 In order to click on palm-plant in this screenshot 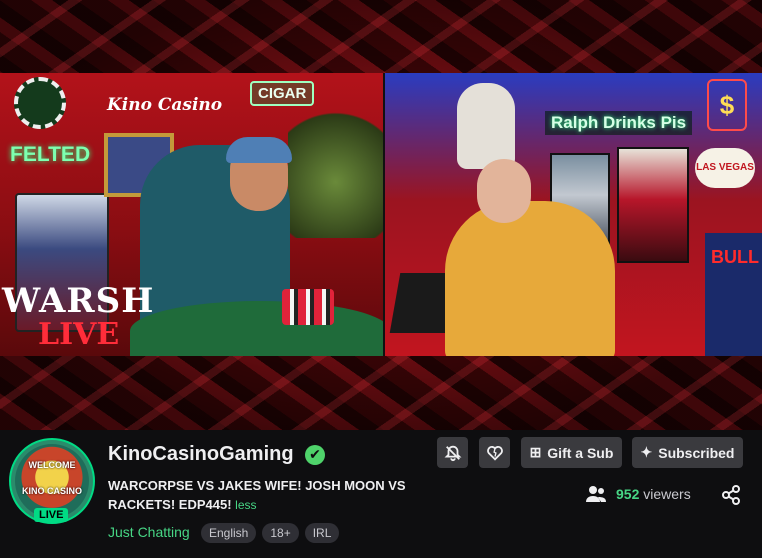, I will do `click(335, 168)`.